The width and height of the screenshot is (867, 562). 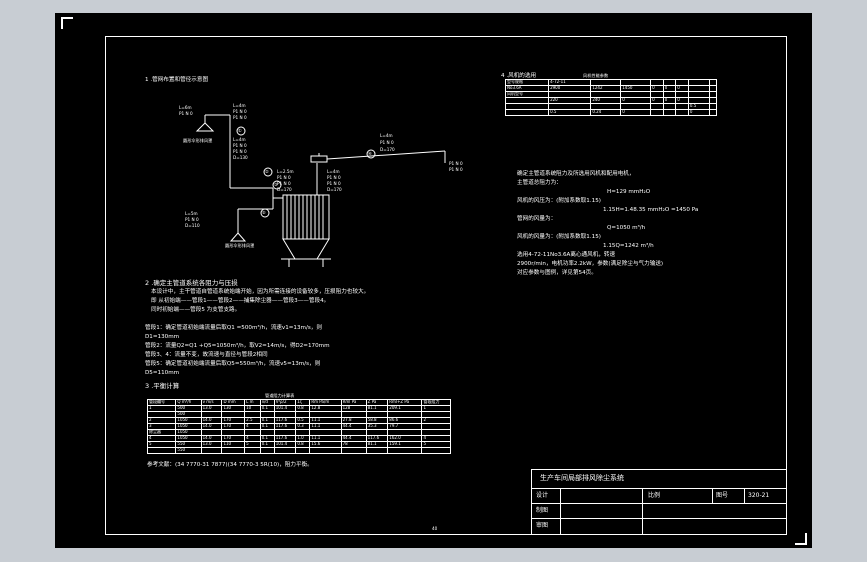 I want to click on right-line-1: 确定主管道系统阻力及所选用风机和配用电机，, so click(x=576, y=174).